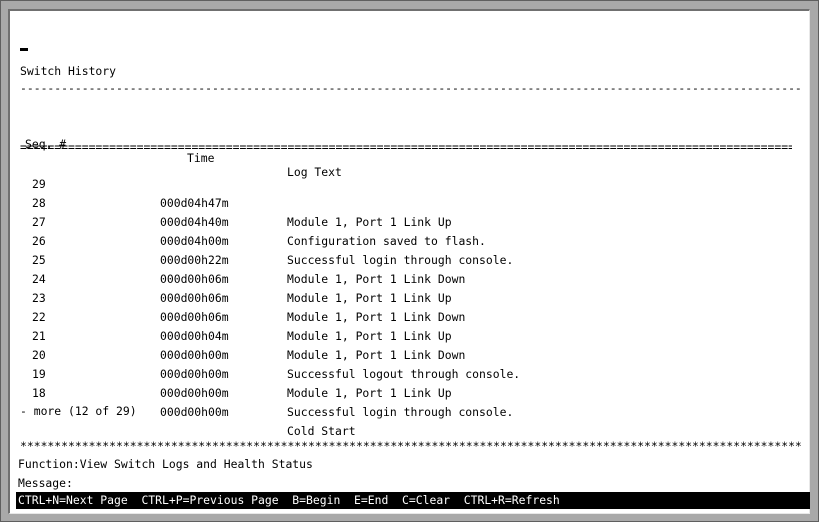 The height and width of the screenshot is (522, 819). I want to click on row-time: 000d00h22m, so click(194, 260).